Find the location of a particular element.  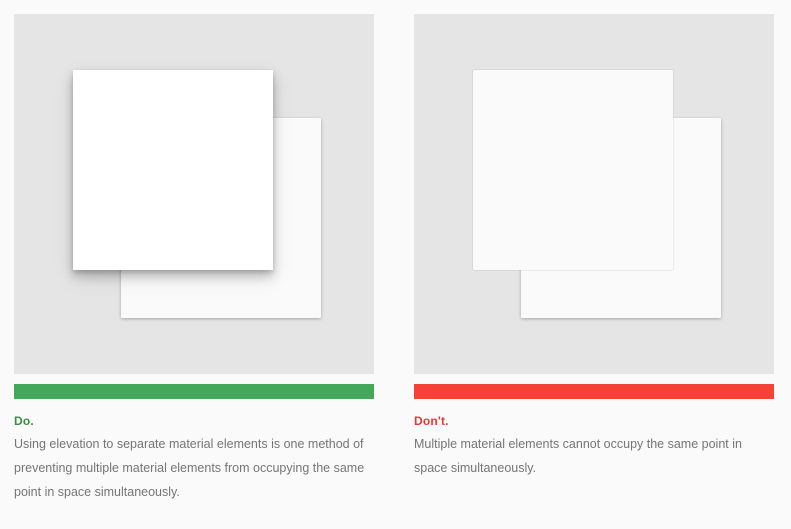

do-indicator-bar is located at coordinates (194, 391).